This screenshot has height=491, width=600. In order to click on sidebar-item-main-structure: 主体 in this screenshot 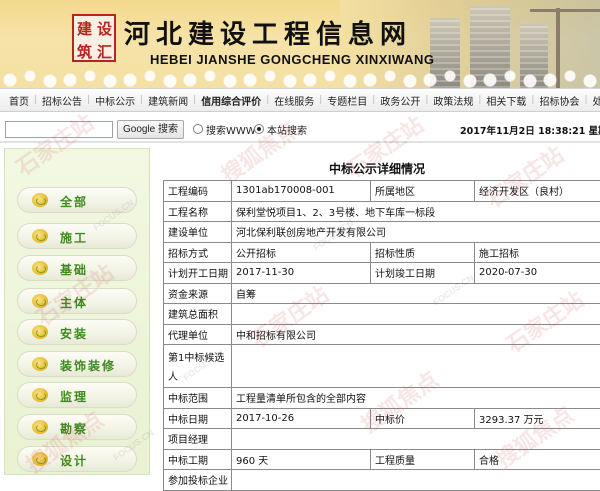, I will do `click(77, 301)`.